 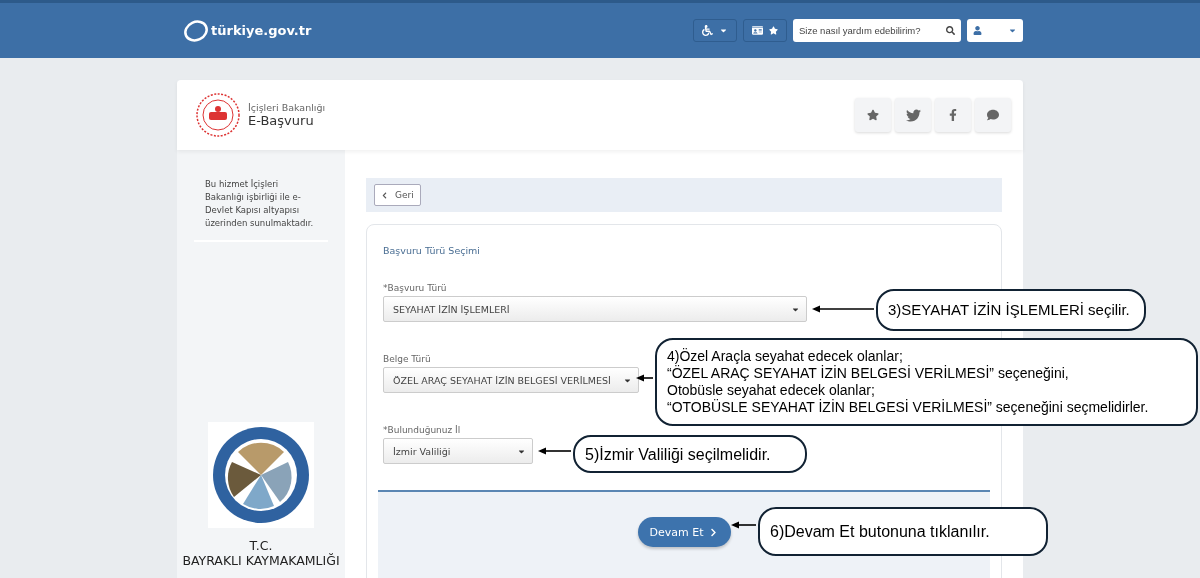 I want to click on comment-button, so click(x=993, y=115).